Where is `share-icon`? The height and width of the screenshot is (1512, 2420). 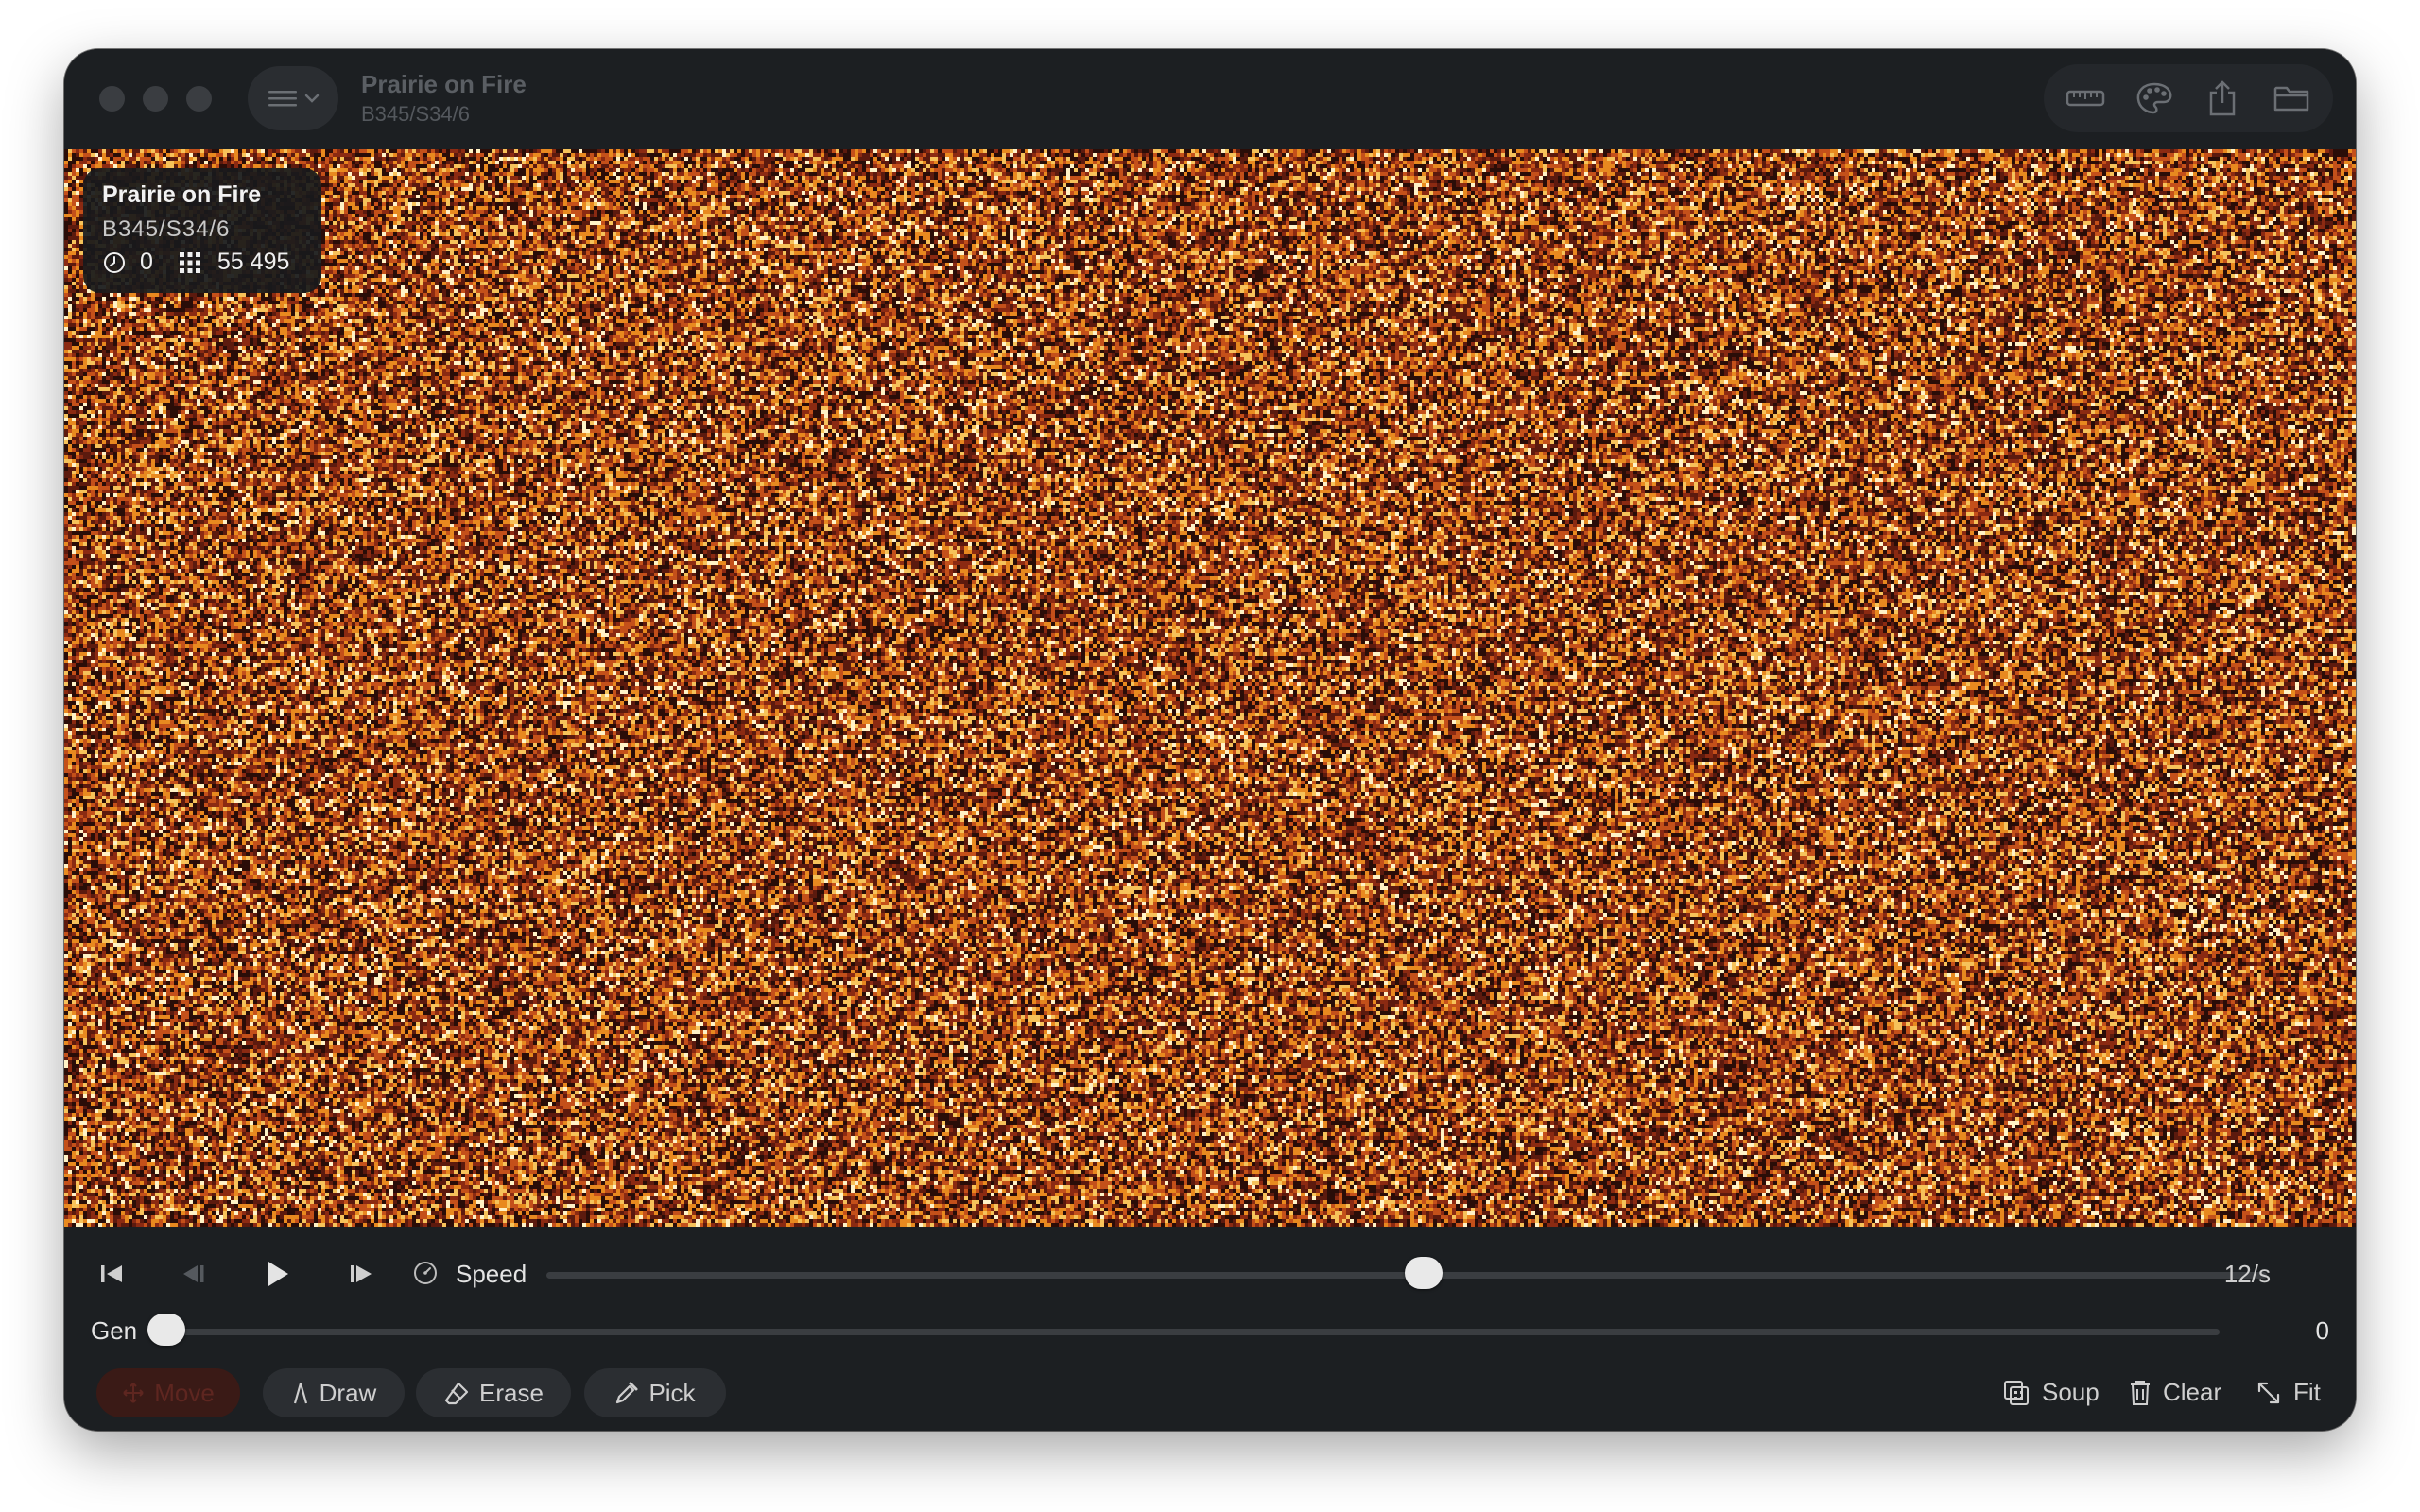 share-icon is located at coordinates (2222, 98).